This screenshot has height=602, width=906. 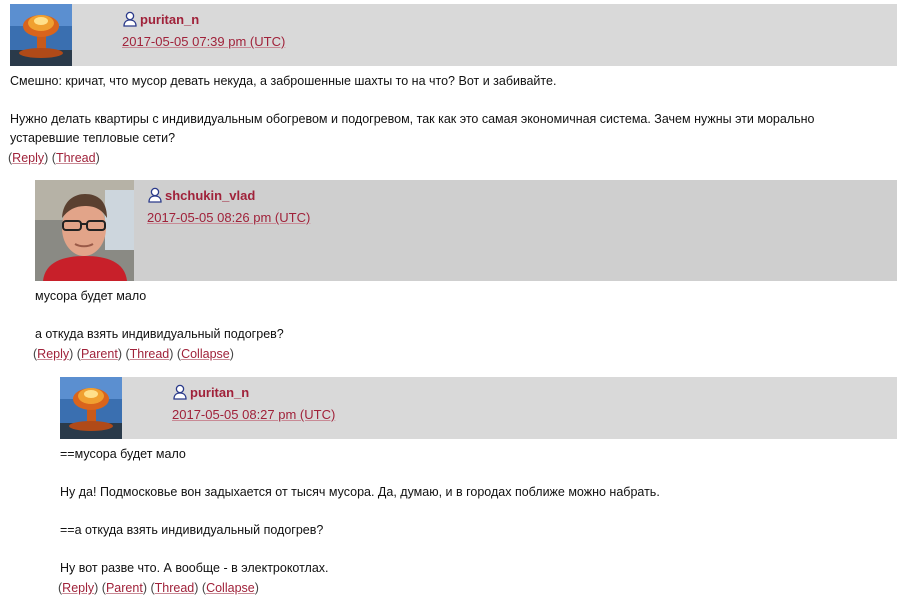 What do you see at coordinates (253, 403) in the screenshot?
I see `comment-meta: puritan_n 2017-05-05 08:27 pm (UTC)` at bounding box center [253, 403].